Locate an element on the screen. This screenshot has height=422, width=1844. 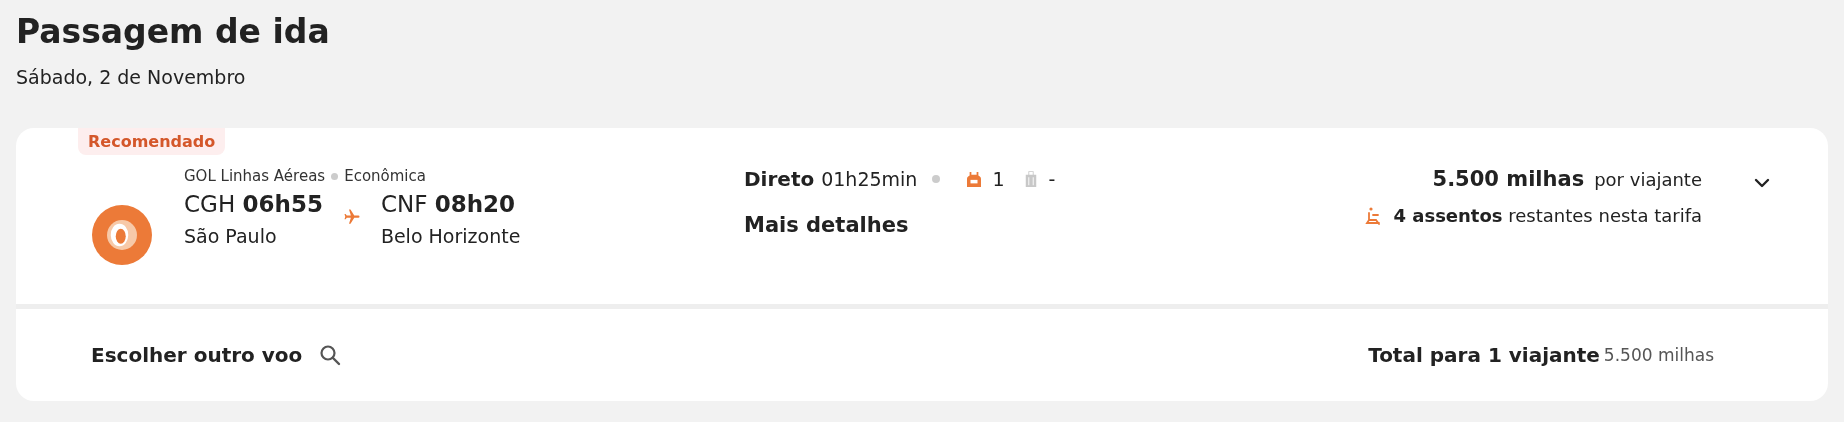
stops-label: Direto is located at coordinates (779, 179).